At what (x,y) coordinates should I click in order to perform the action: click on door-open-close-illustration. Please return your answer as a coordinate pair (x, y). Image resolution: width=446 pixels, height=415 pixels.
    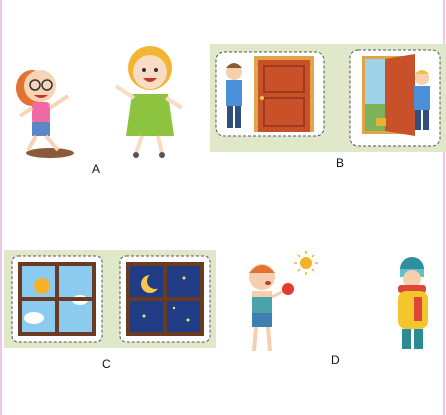
    Looking at the image, I should click on (328, 98).